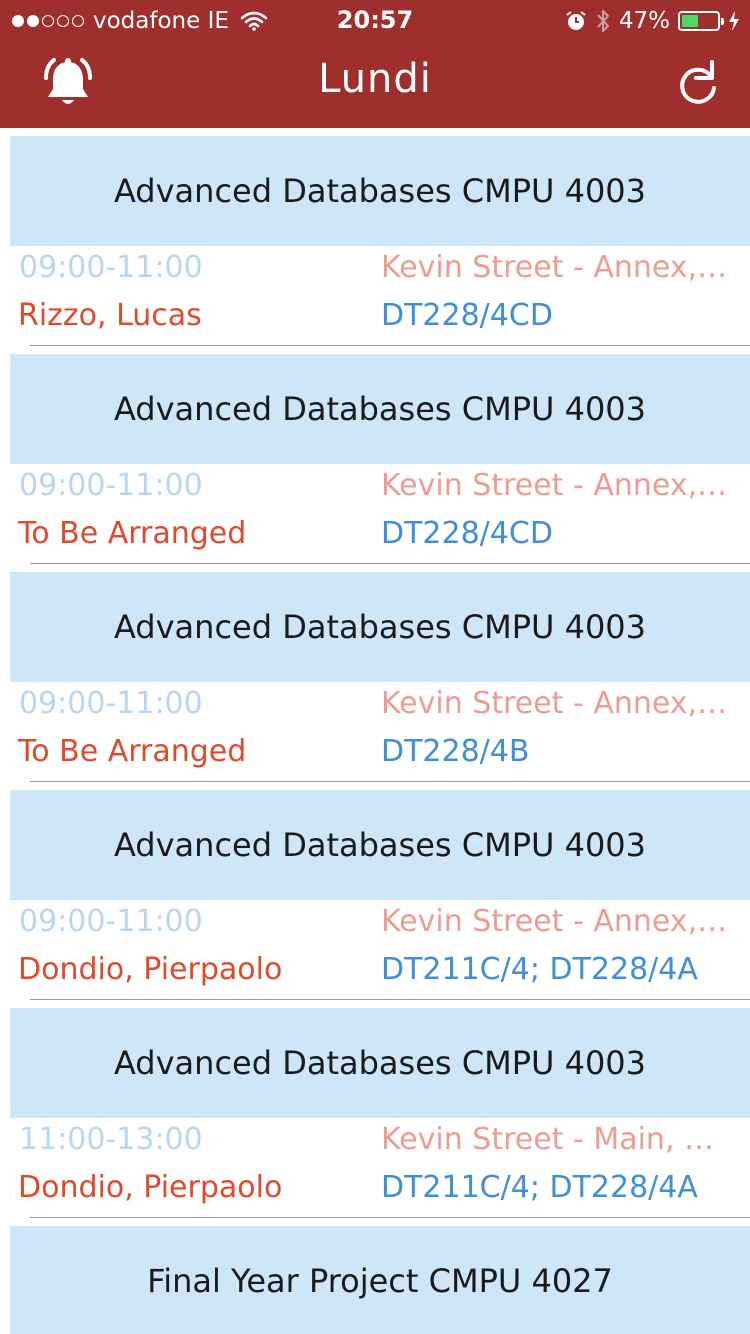  Describe the element at coordinates (557, 703) in the screenshot. I see `class-location: Kevin Street - Annex, Room KA-3-015` at that location.